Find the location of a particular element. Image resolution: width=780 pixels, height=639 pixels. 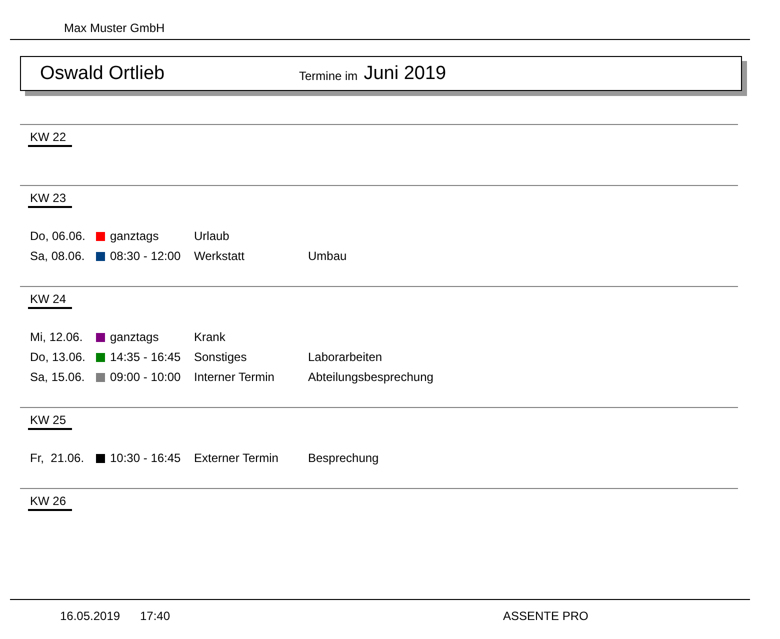

person-name: Oswald Ortlieb is located at coordinates (103, 73).